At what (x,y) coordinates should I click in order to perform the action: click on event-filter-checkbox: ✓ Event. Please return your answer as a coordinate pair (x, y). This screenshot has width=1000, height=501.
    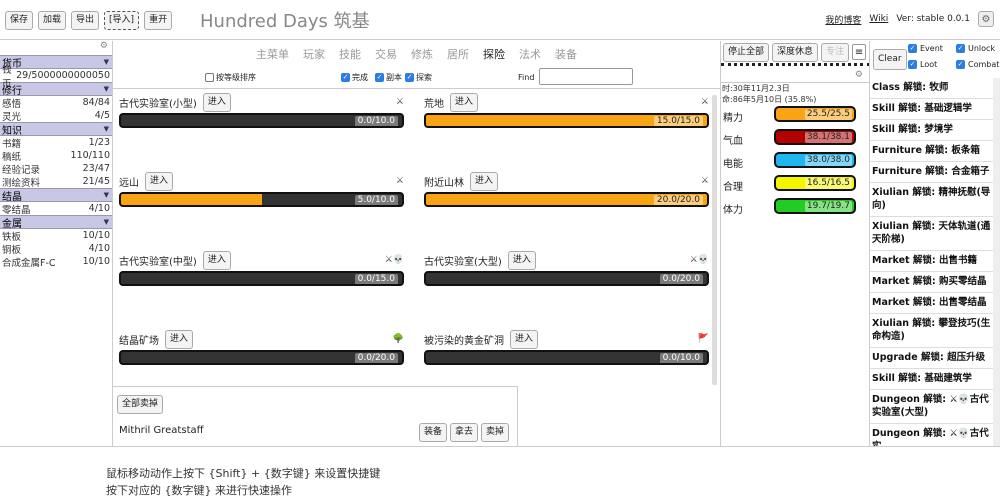
    Looking at the image, I should click on (925, 48).